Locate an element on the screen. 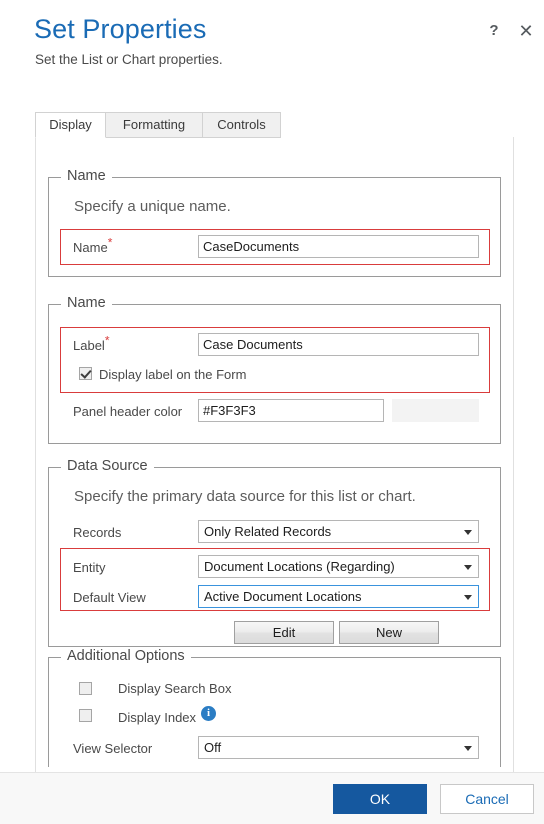 Image resolution: width=544 pixels, height=824 pixels. default-view-label: Default View is located at coordinates (109, 597).